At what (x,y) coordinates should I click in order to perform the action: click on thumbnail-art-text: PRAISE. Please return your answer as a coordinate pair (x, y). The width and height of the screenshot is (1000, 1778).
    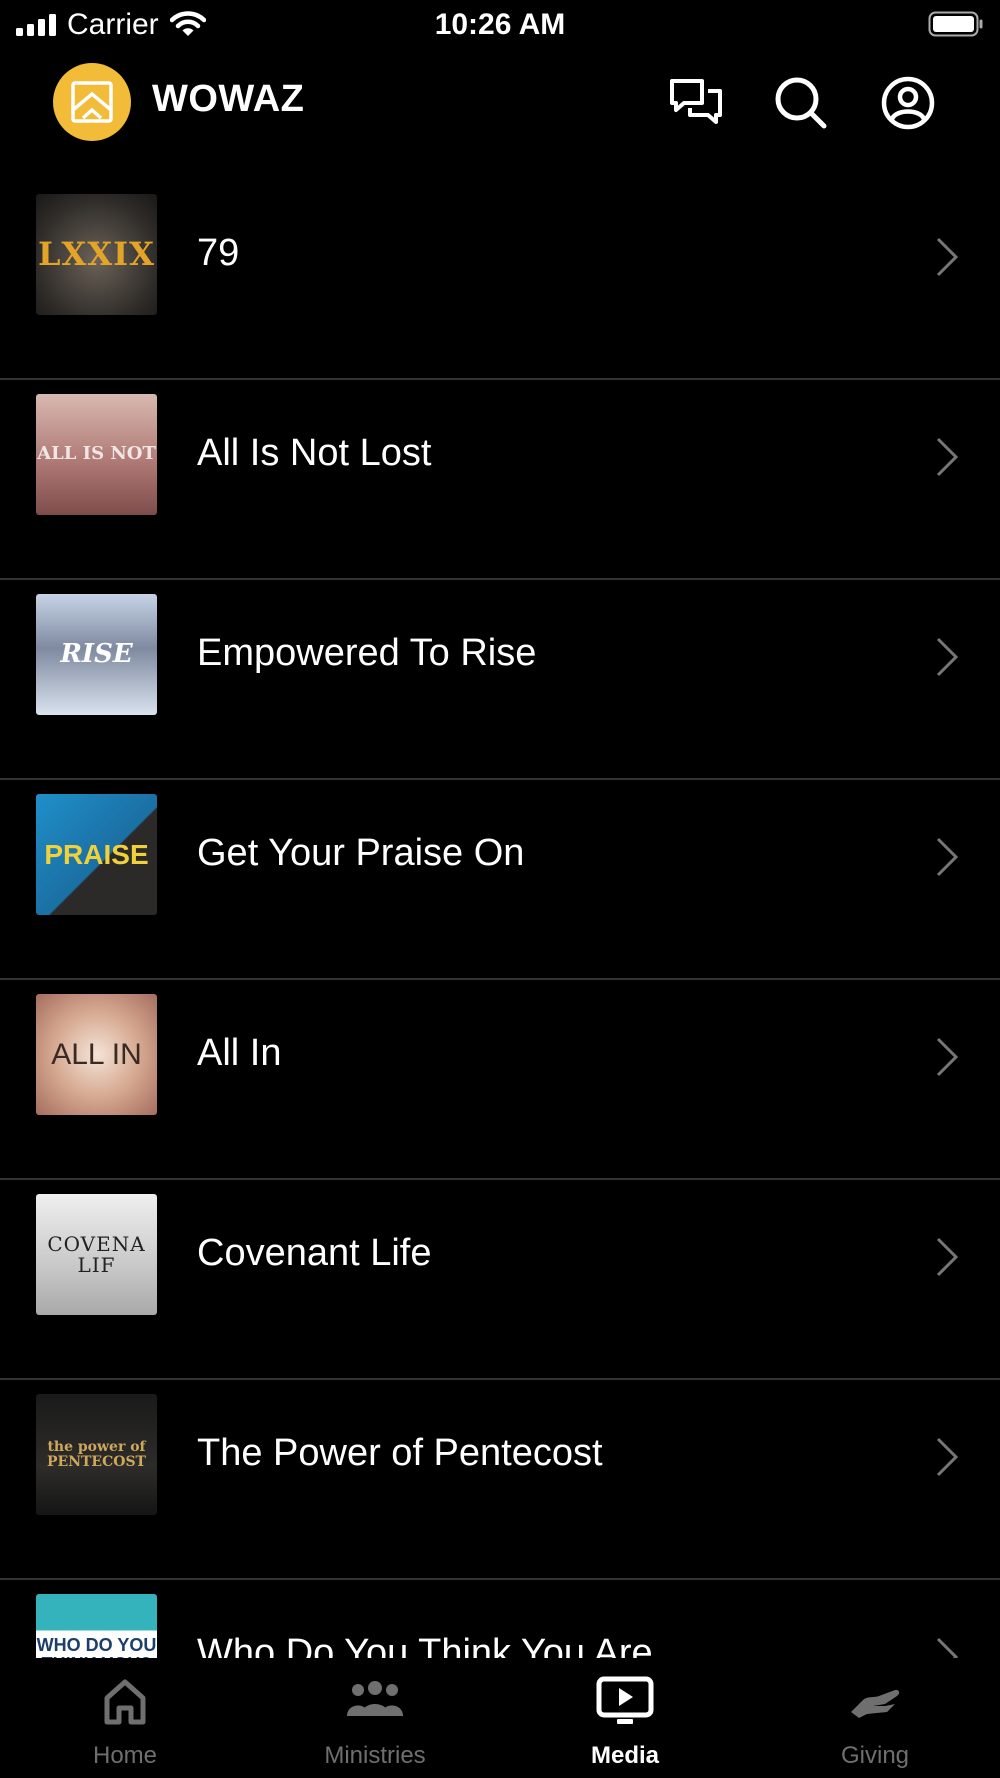
    Looking at the image, I should click on (96, 854).